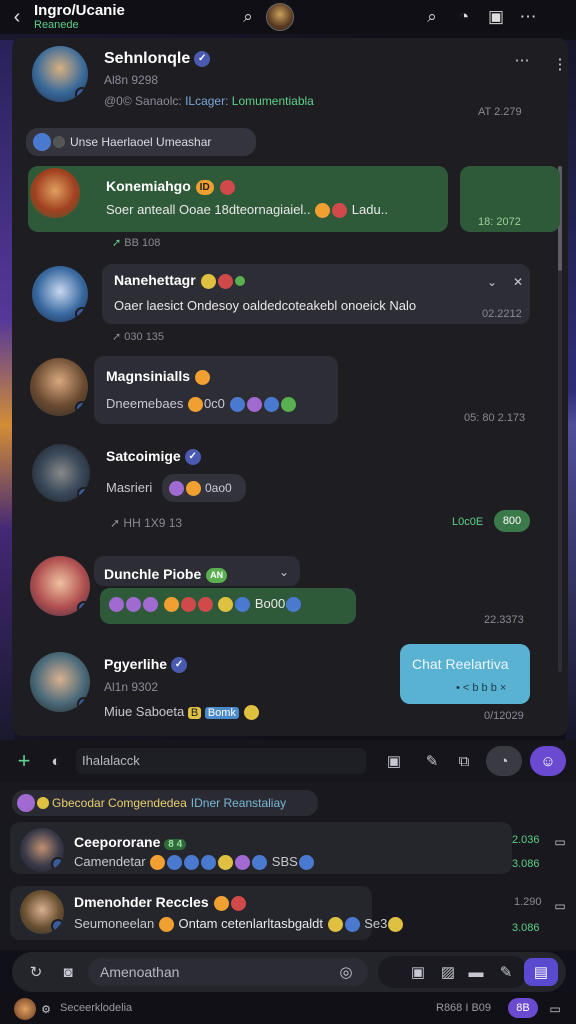  Describe the element at coordinates (288, 1009) in the screenshot. I see `footer-bar: ⚙ Seceerklodelia R868 I B09 8B ▭` at that location.